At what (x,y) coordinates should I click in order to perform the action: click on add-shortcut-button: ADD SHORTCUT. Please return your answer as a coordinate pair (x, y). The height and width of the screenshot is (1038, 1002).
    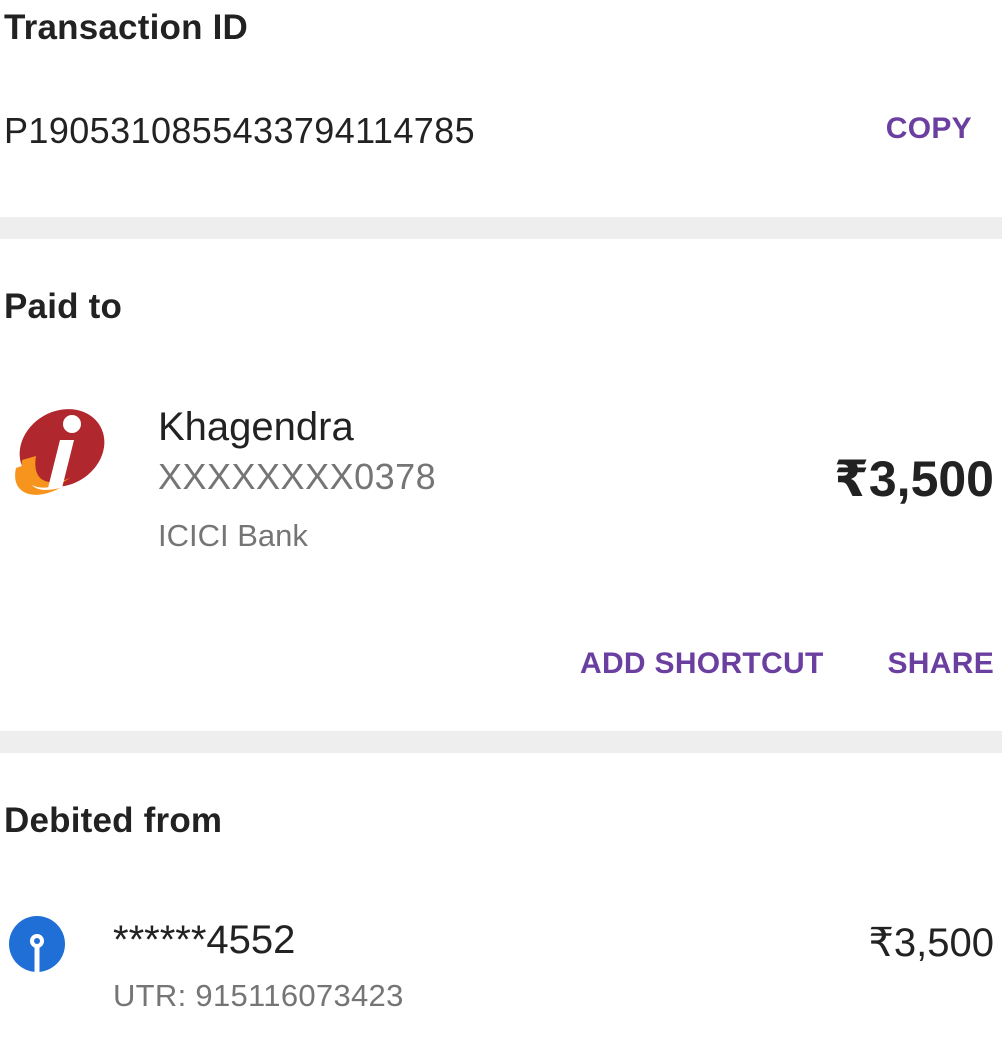
    Looking at the image, I should click on (702, 664).